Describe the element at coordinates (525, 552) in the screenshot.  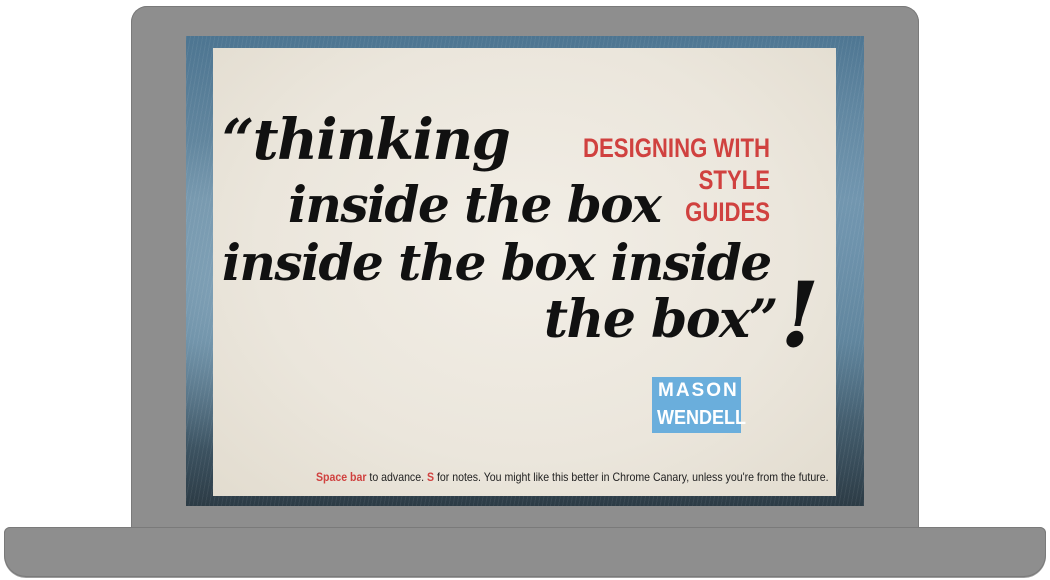
I see `laptop-base` at that location.